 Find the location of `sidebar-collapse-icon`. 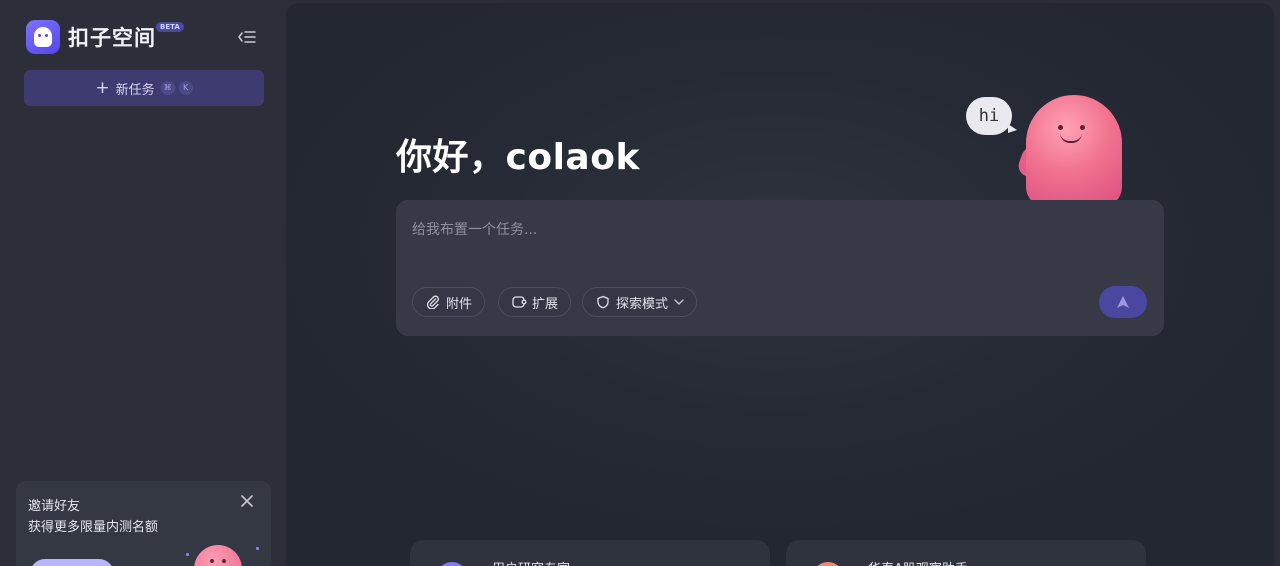

sidebar-collapse-icon is located at coordinates (247, 37).